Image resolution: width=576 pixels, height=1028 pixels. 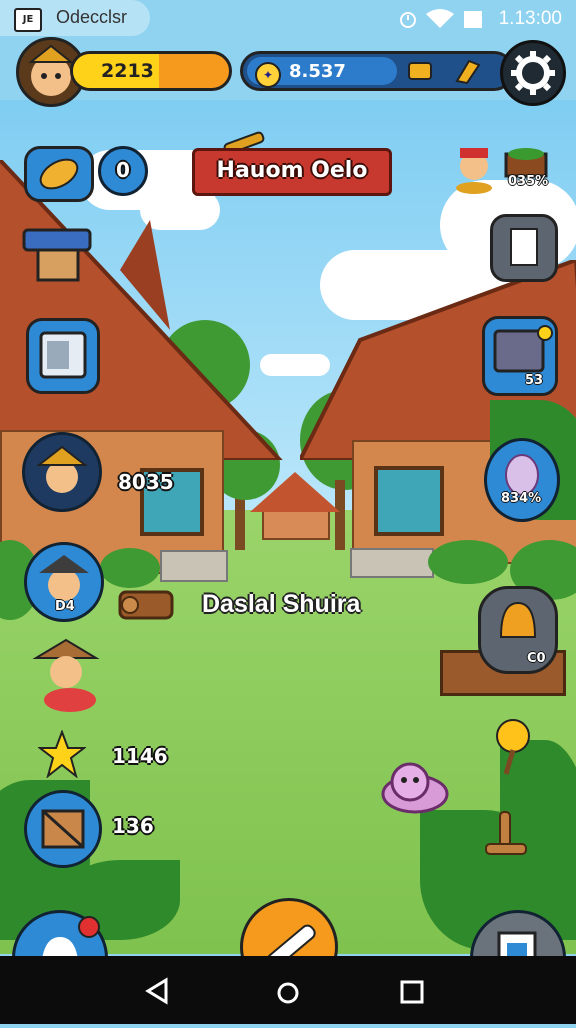 I want to click on resource-count: 0, so click(x=123, y=170).